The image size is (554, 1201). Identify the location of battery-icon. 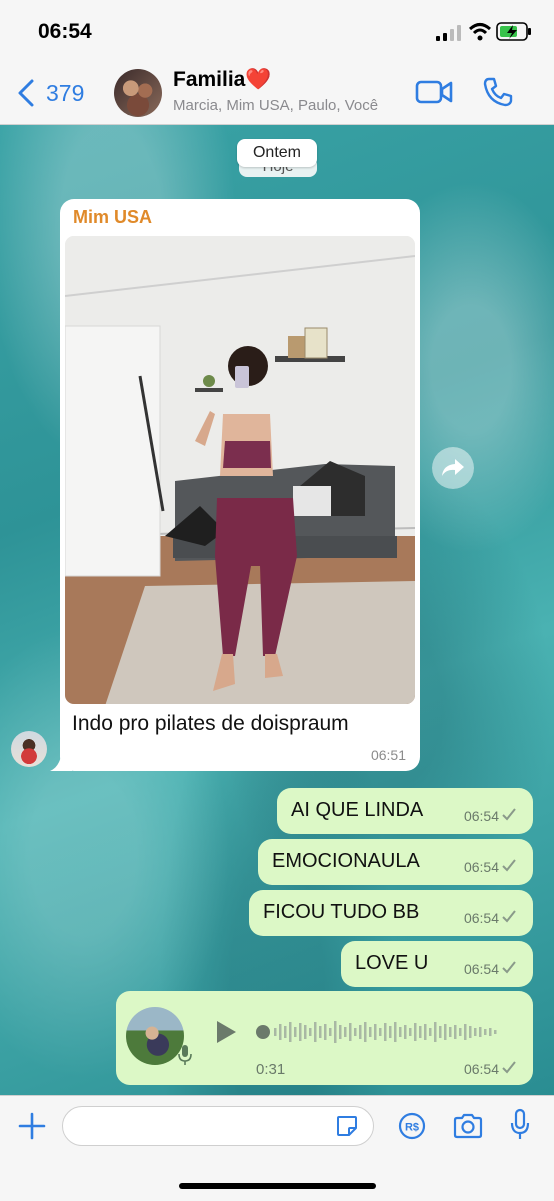
(513, 31).